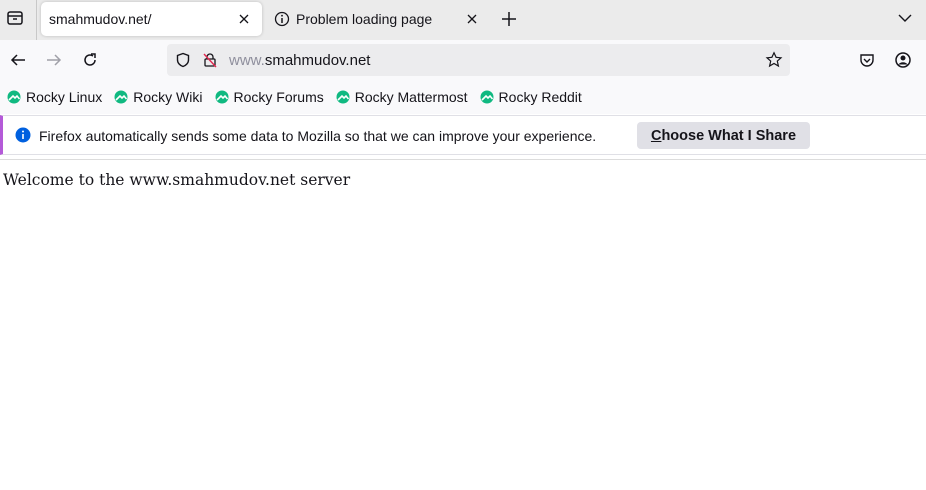  What do you see at coordinates (177, 180) in the screenshot?
I see `welcome-text: Welcome to the www.smahmudov.net server` at bounding box center [177, 180].